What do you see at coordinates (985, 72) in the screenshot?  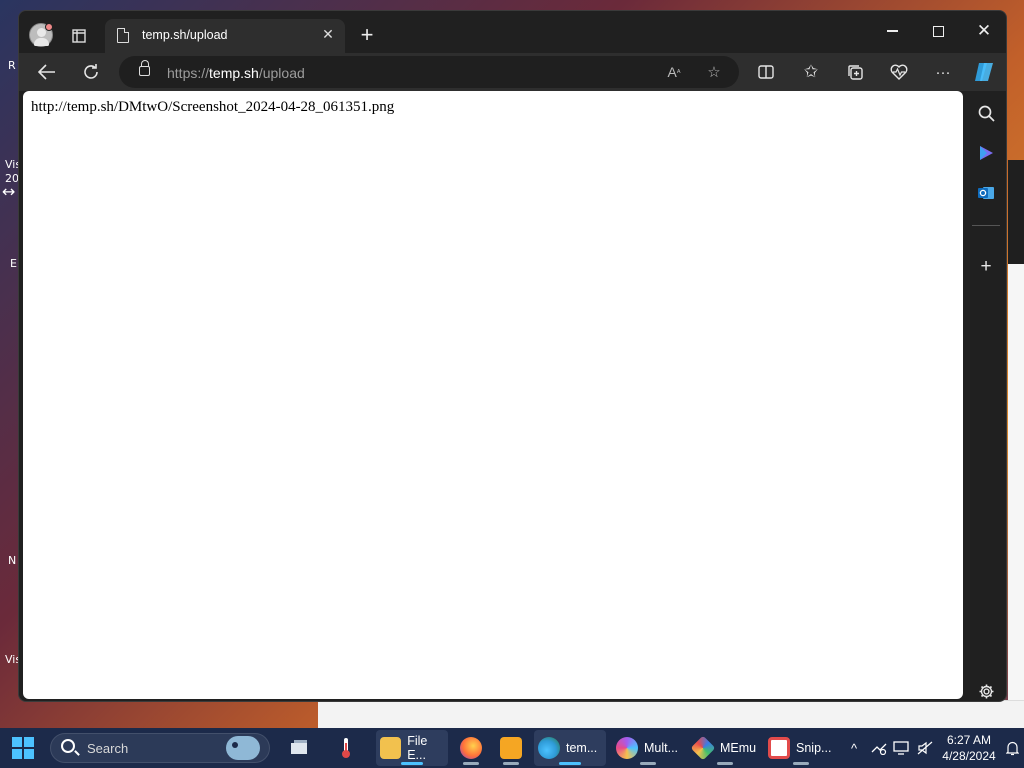 I see `copilot-icon` at bounding box center [985, 72].